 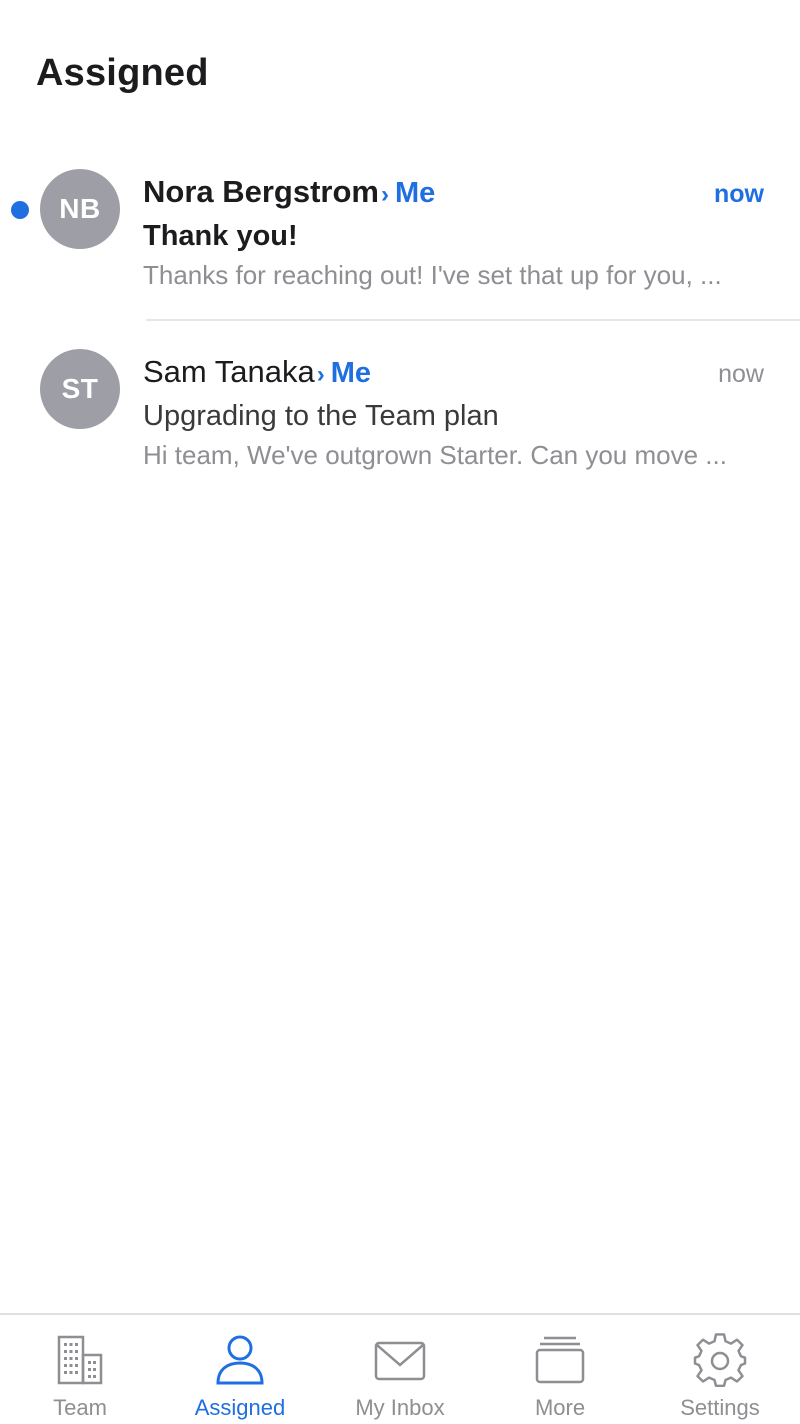 I want to click on sender-name: Sam Tanaka, so click(x=229, y=371).